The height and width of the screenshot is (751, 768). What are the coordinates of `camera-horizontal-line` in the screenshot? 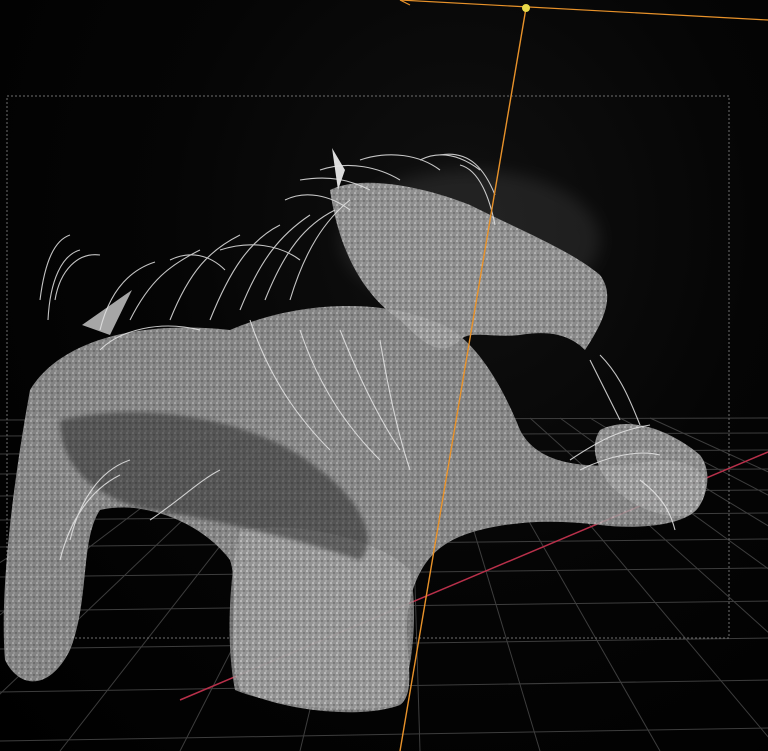 It's located at (583, 10).